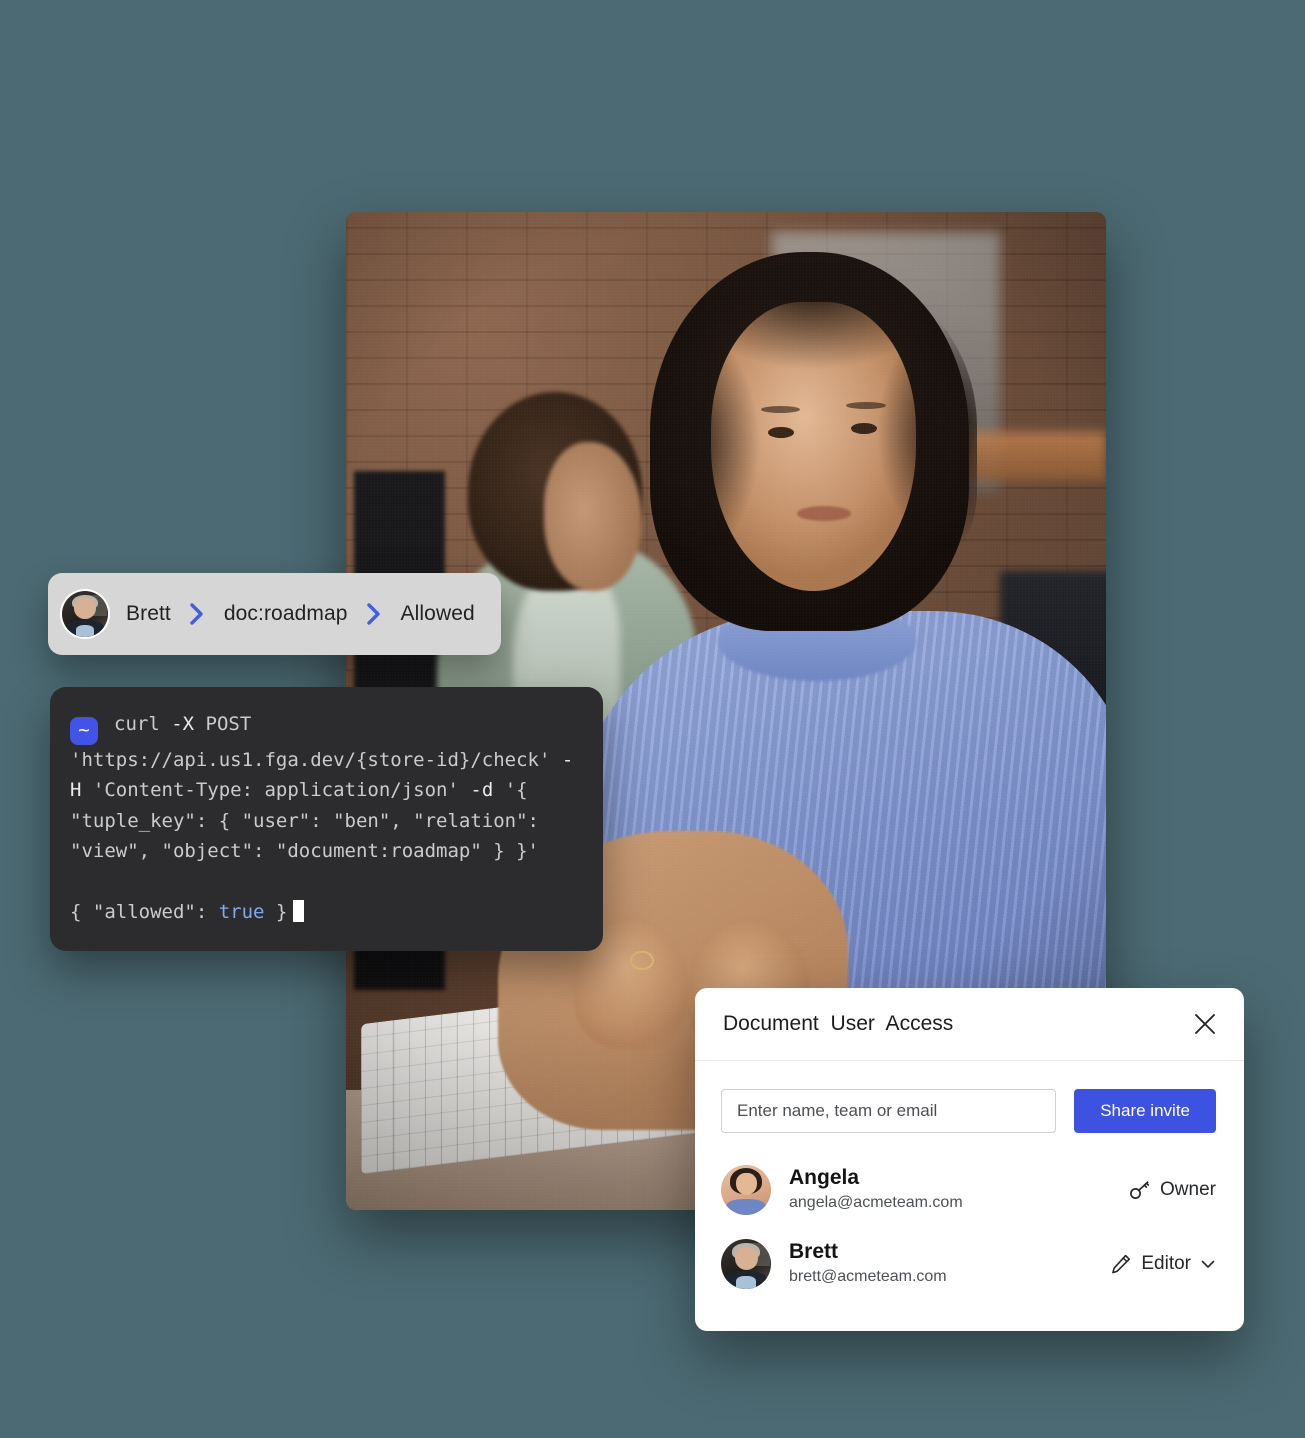  I want to click on list-item: Angela angela@acmeteam.com Owner, so click(968, 1190).